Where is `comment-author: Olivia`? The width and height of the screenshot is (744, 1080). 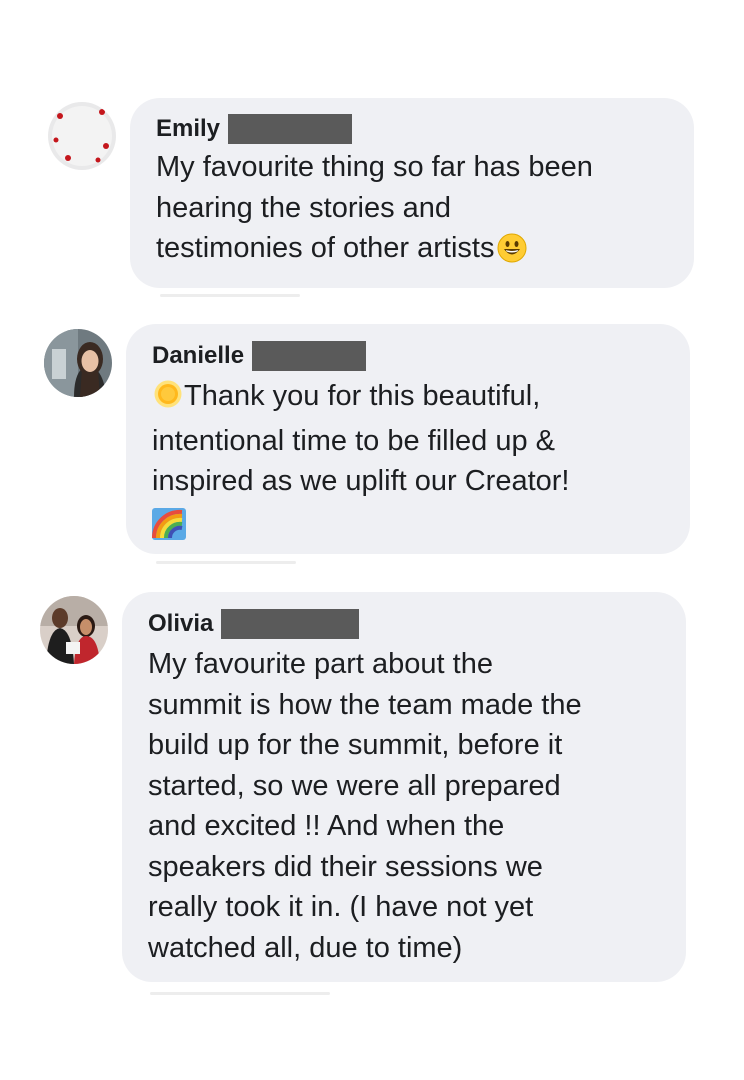 comment-author: Olivia is located at coordinates (180, 624).